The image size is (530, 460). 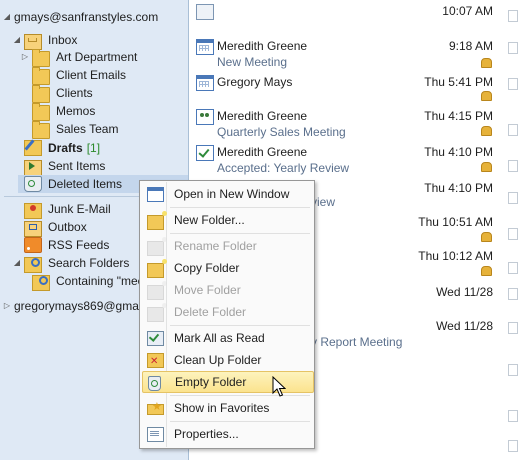 I want to click on message-subject: New Meeting, so click(x=252, y=62).